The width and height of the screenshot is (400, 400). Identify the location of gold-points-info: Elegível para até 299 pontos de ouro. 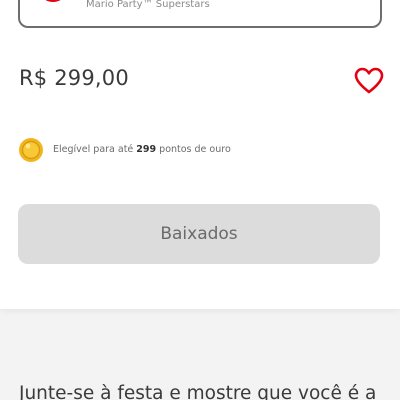
(142, 149).